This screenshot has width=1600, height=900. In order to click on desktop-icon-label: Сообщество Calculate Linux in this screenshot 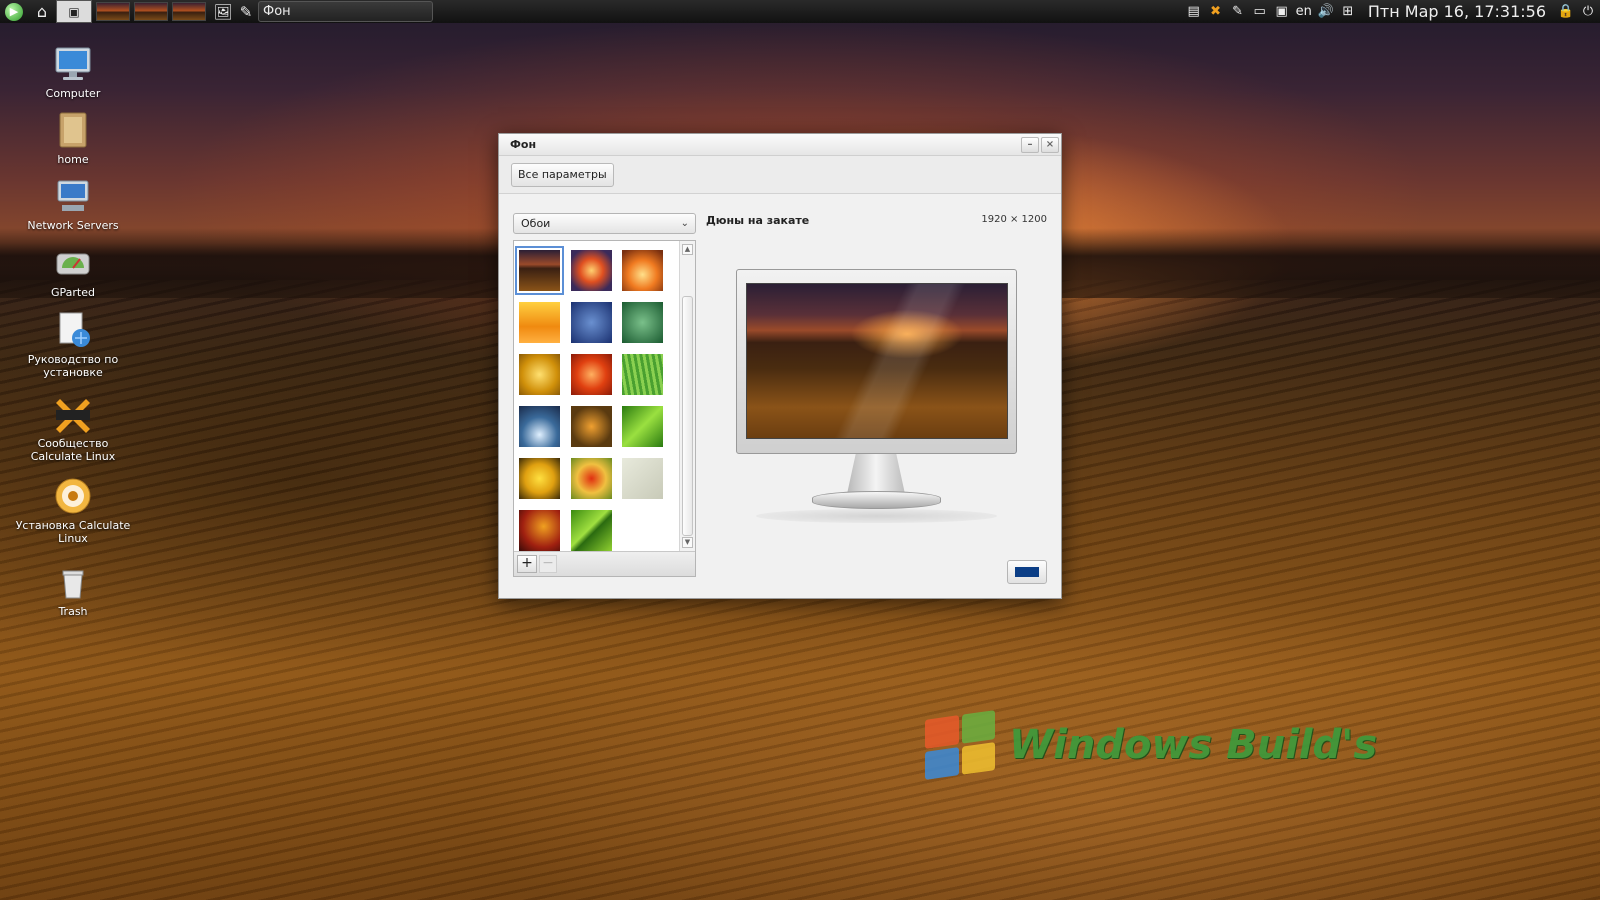, I will do `click(73, 450)`.